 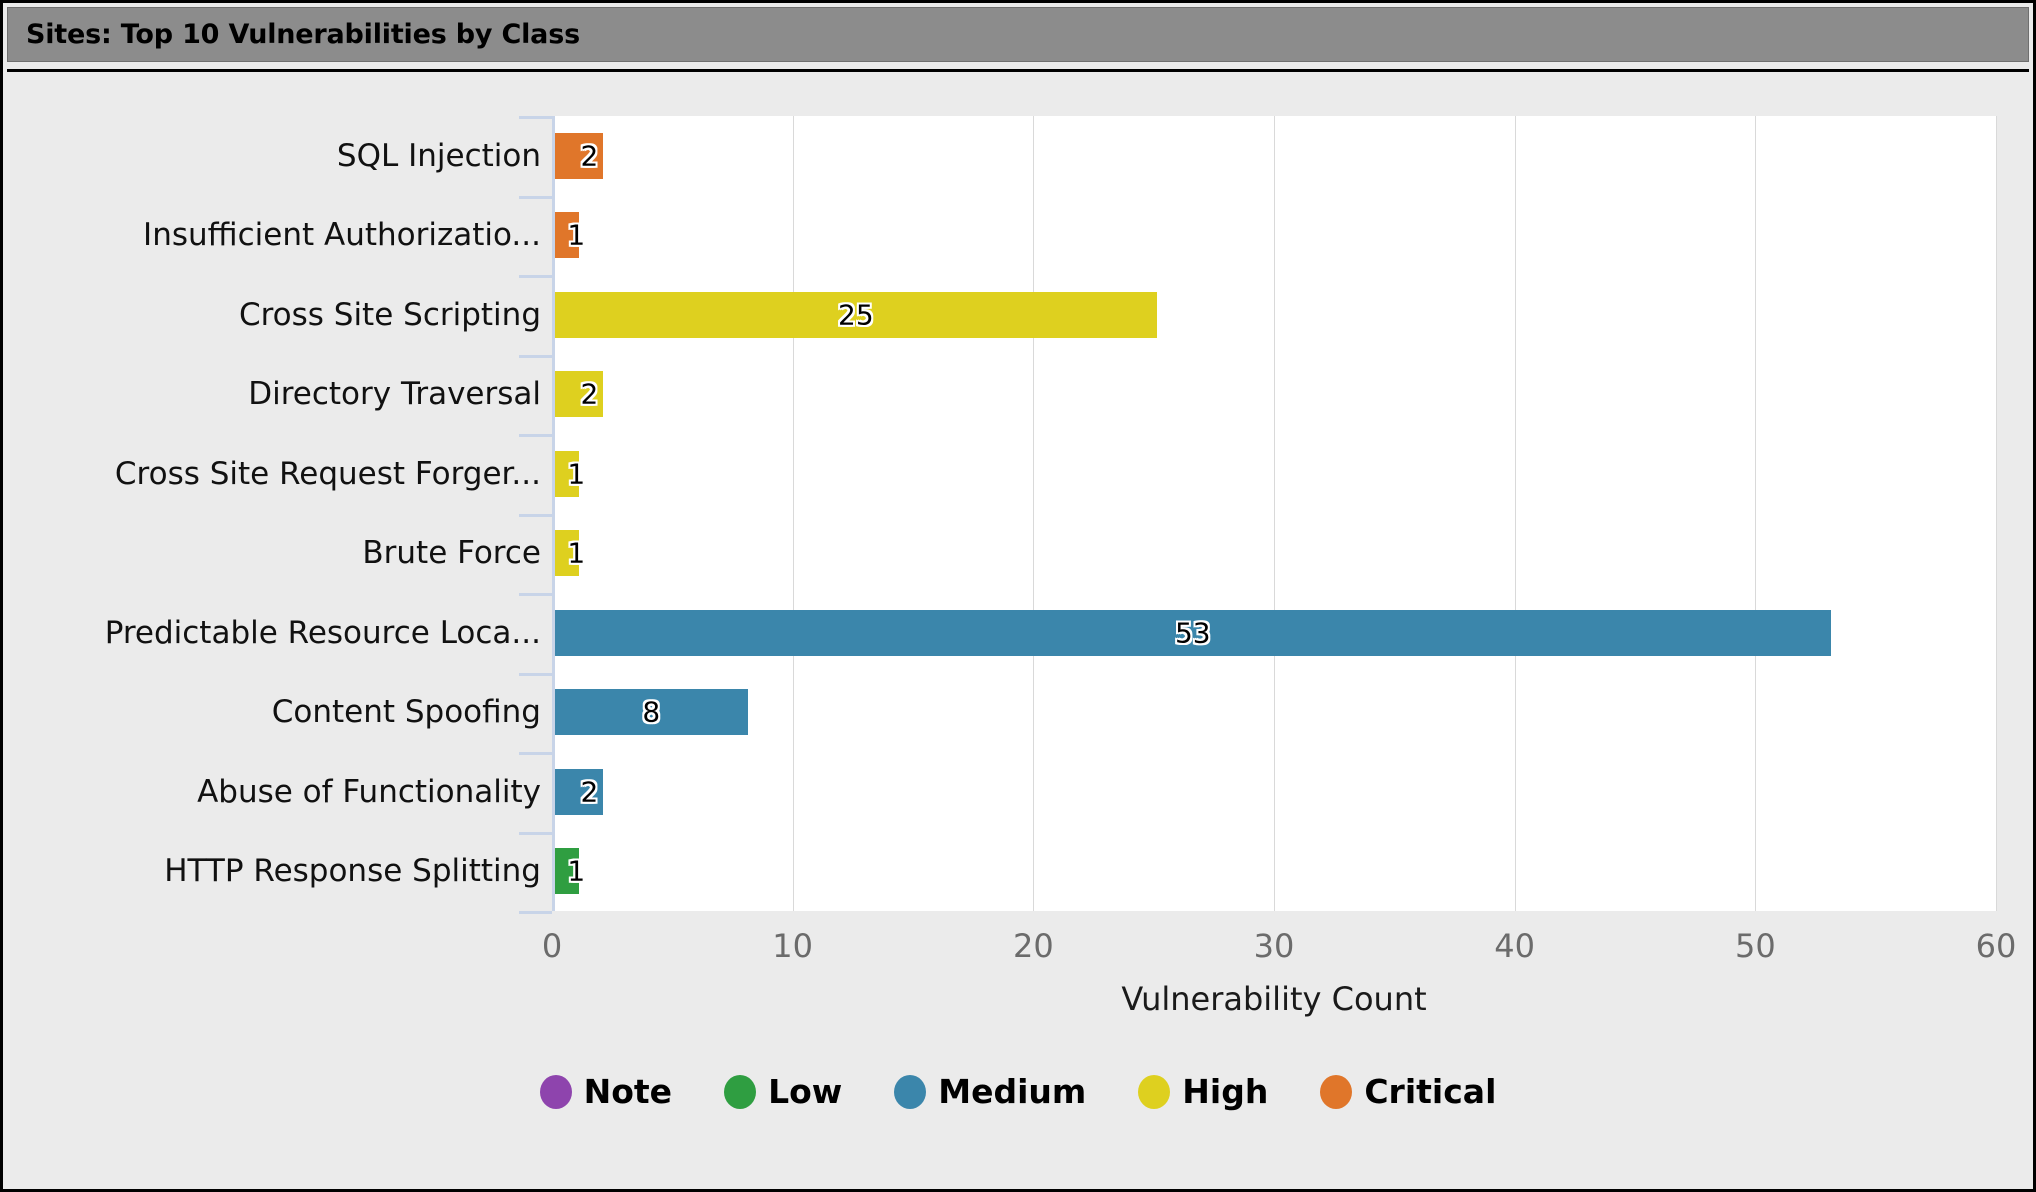 I want to click on y-axis-category-label: Cross Site Scripting, so click(x=389, y=314).